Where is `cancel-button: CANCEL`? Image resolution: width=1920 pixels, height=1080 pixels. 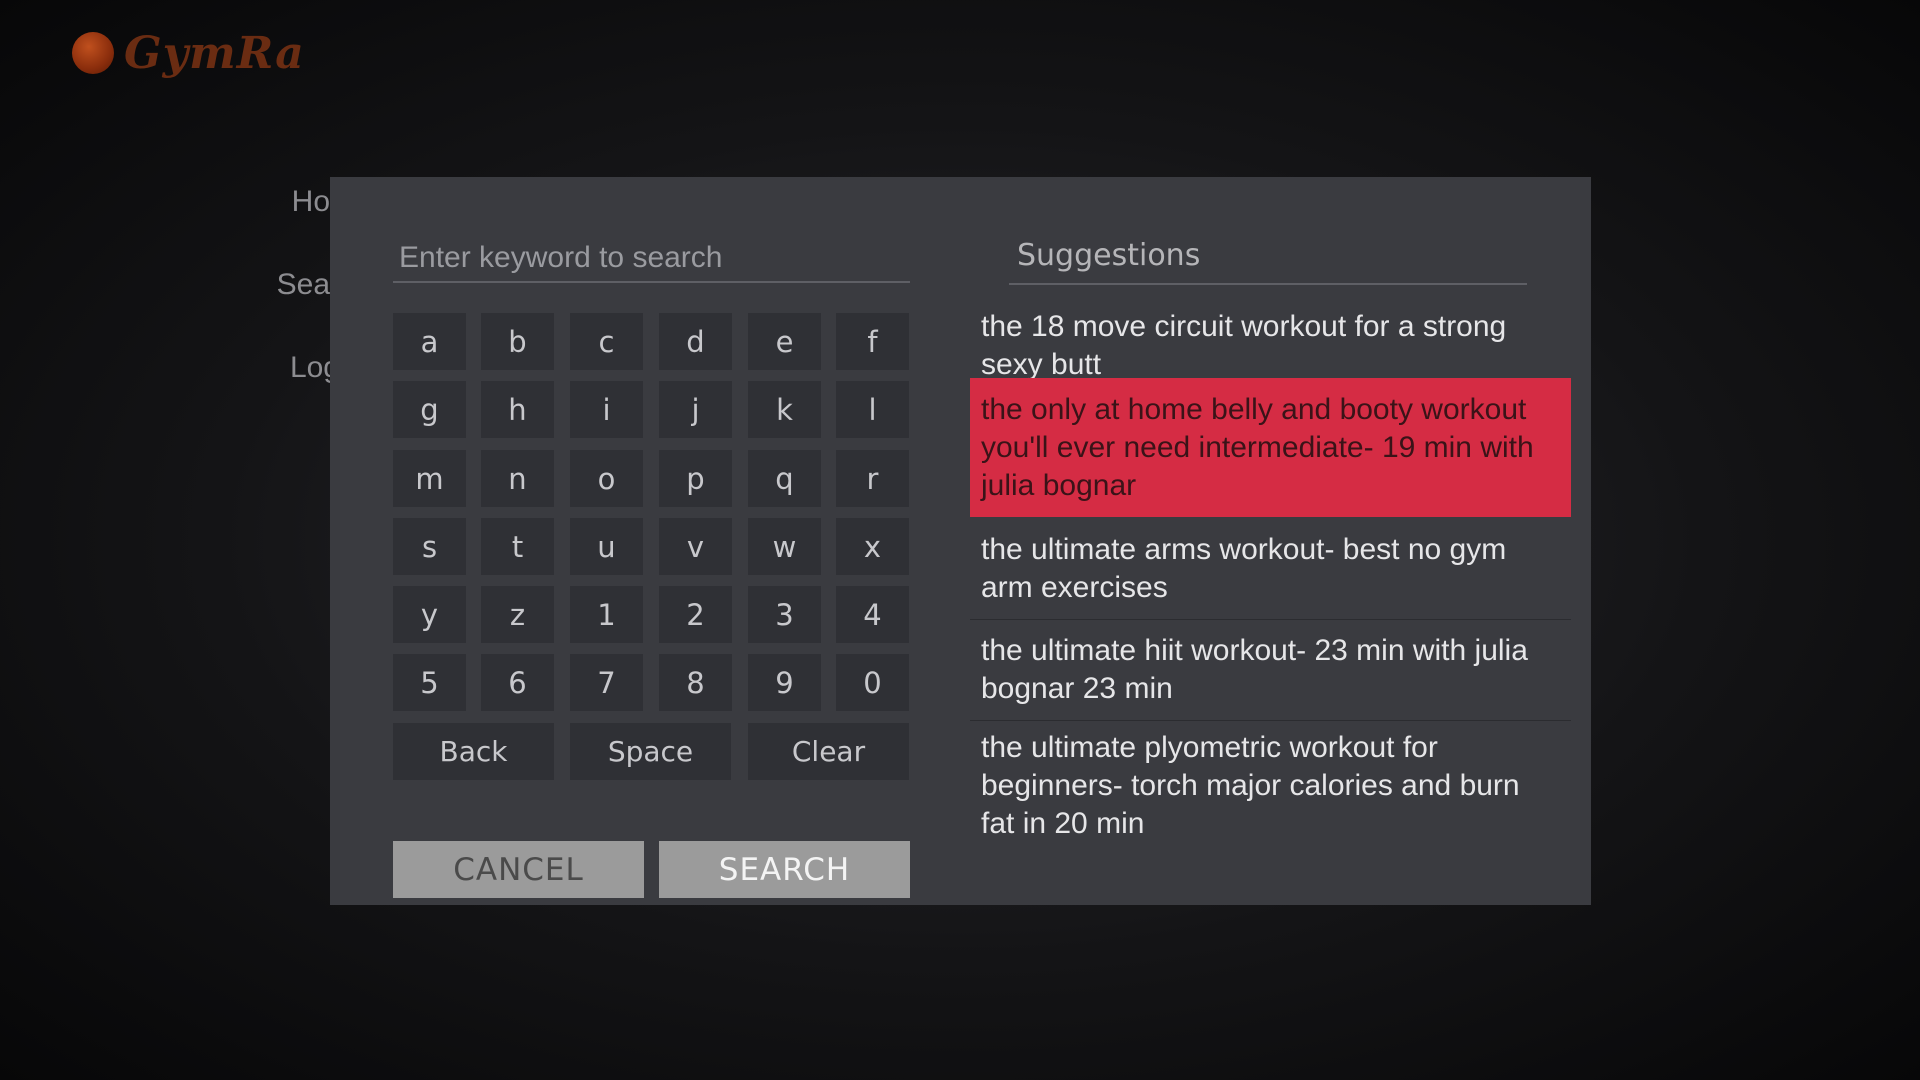
cancel-button: CANCEL is located at coordinates (518, 869).